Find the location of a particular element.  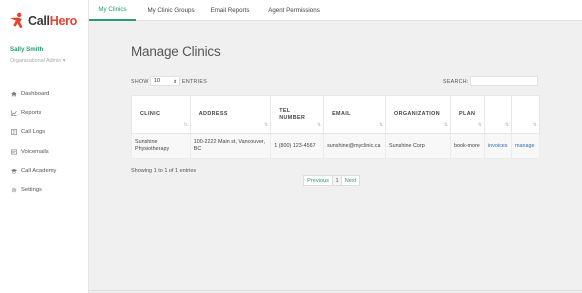

tab-my-clinic-groups: My Clinic Groups is located at coordinates (171, 10).